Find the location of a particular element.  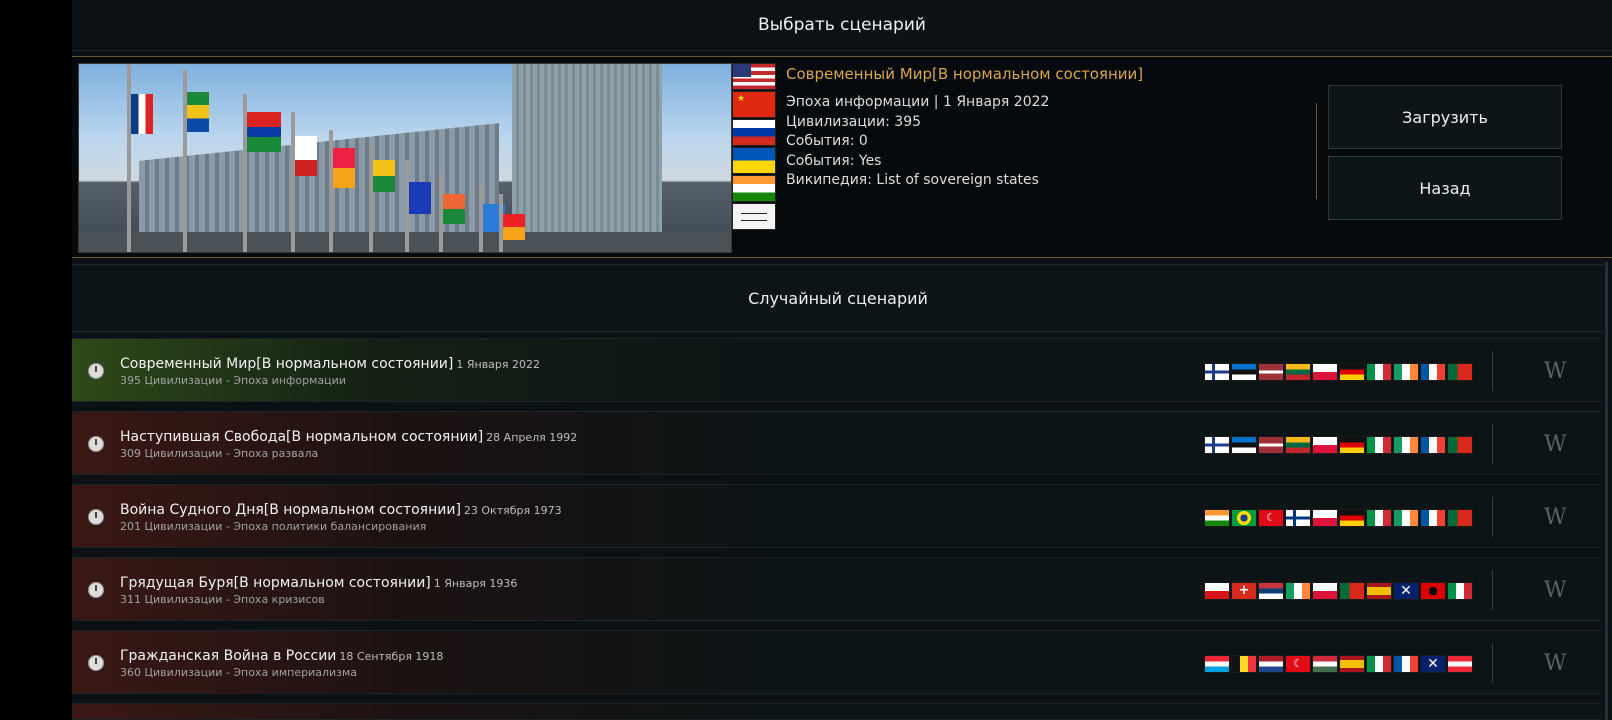

scenario-title: Грядущая Буря[В нормальном состоянии] is located at coordinates (275, 583).